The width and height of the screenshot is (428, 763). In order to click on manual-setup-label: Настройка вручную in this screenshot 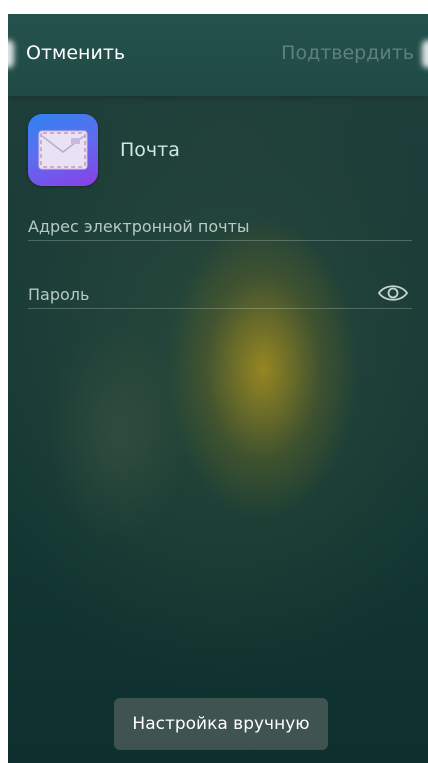, I will do `click(221, 724)`.